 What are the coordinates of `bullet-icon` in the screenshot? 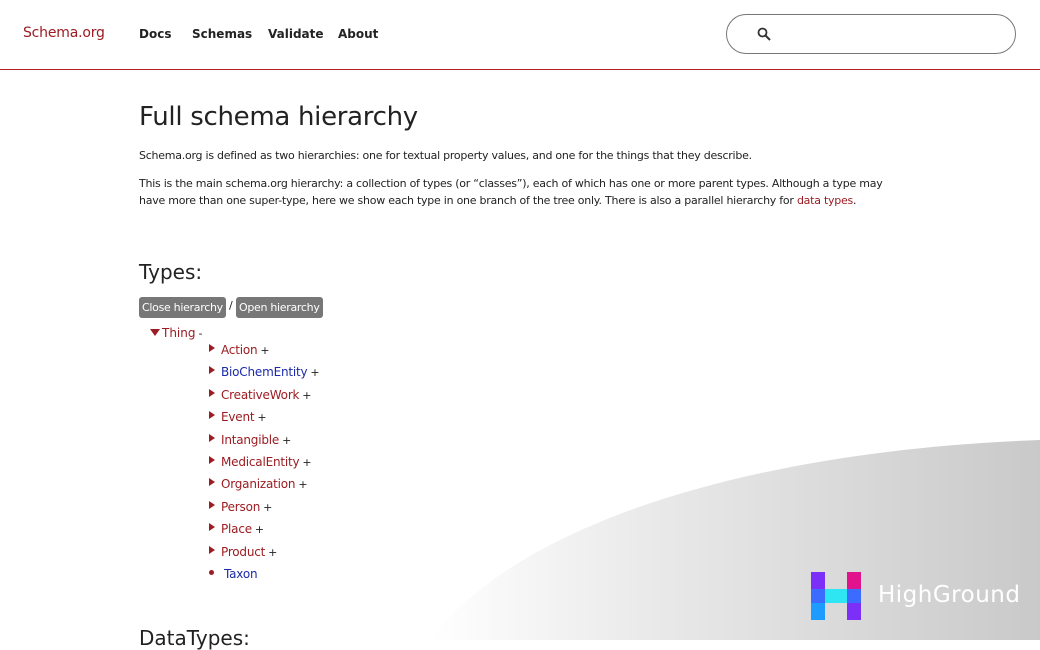 It's located at (211, 572).